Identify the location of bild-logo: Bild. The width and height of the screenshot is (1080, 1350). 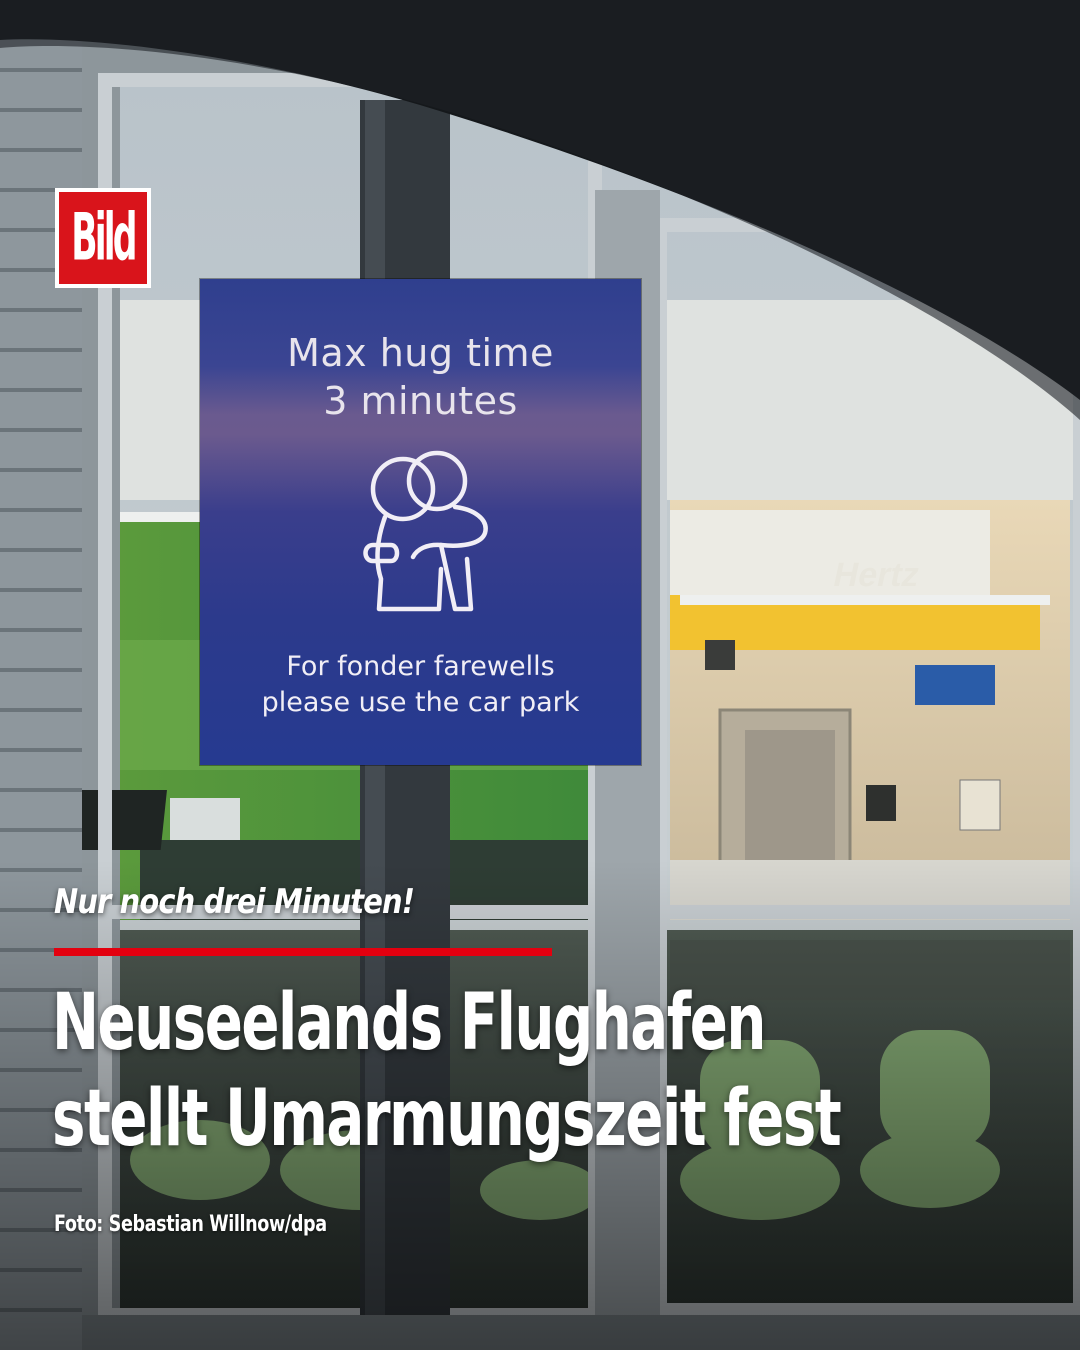
(103, 238).